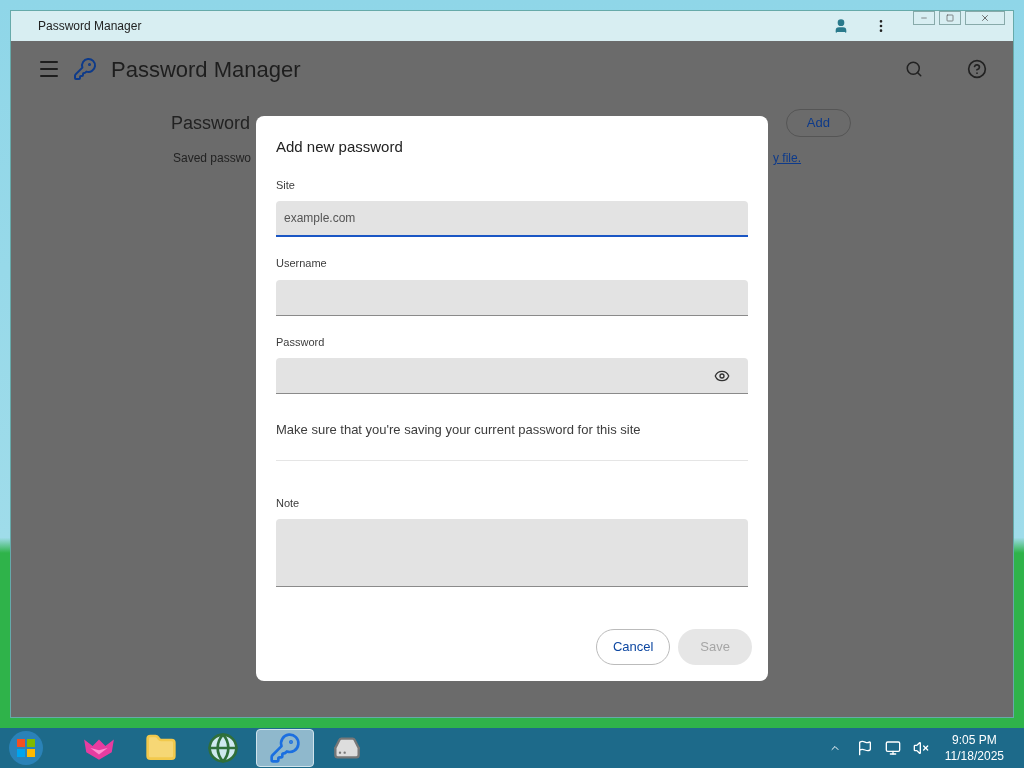 The image size is (1024, 768). What do you see at coordinates (213, 158) in the screenshot?
I see `description-text: Saved passwo` at bounding box center [213, 158].